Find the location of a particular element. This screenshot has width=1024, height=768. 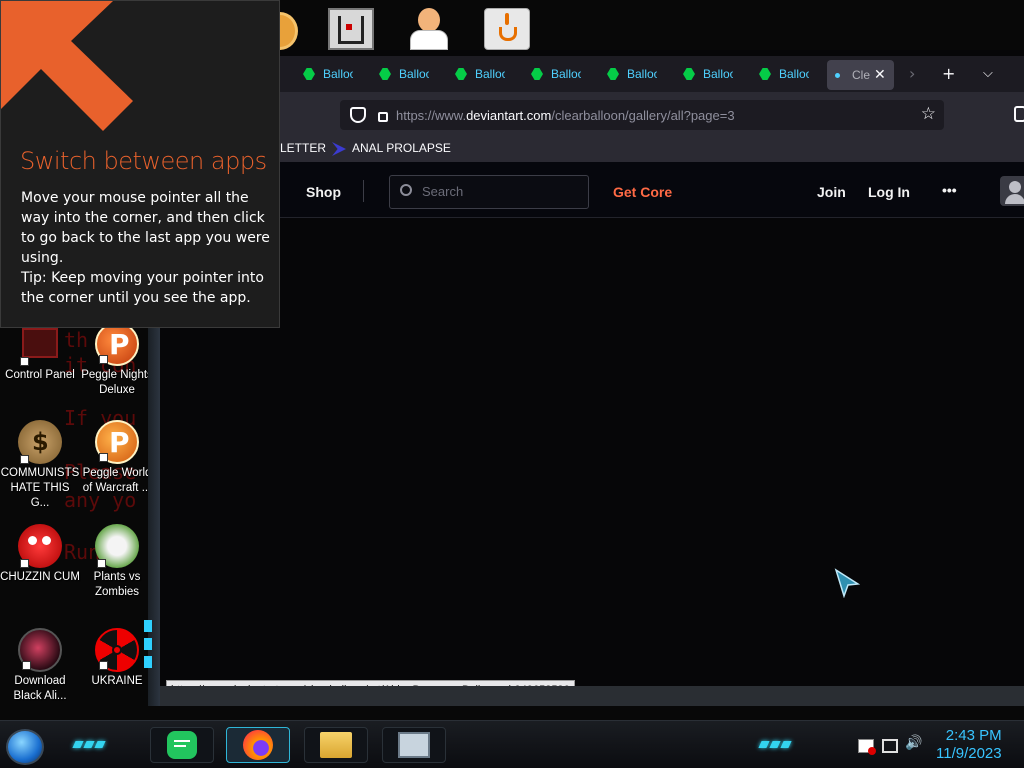

money-bag-icon: $ is located at coordinates (40, 442).